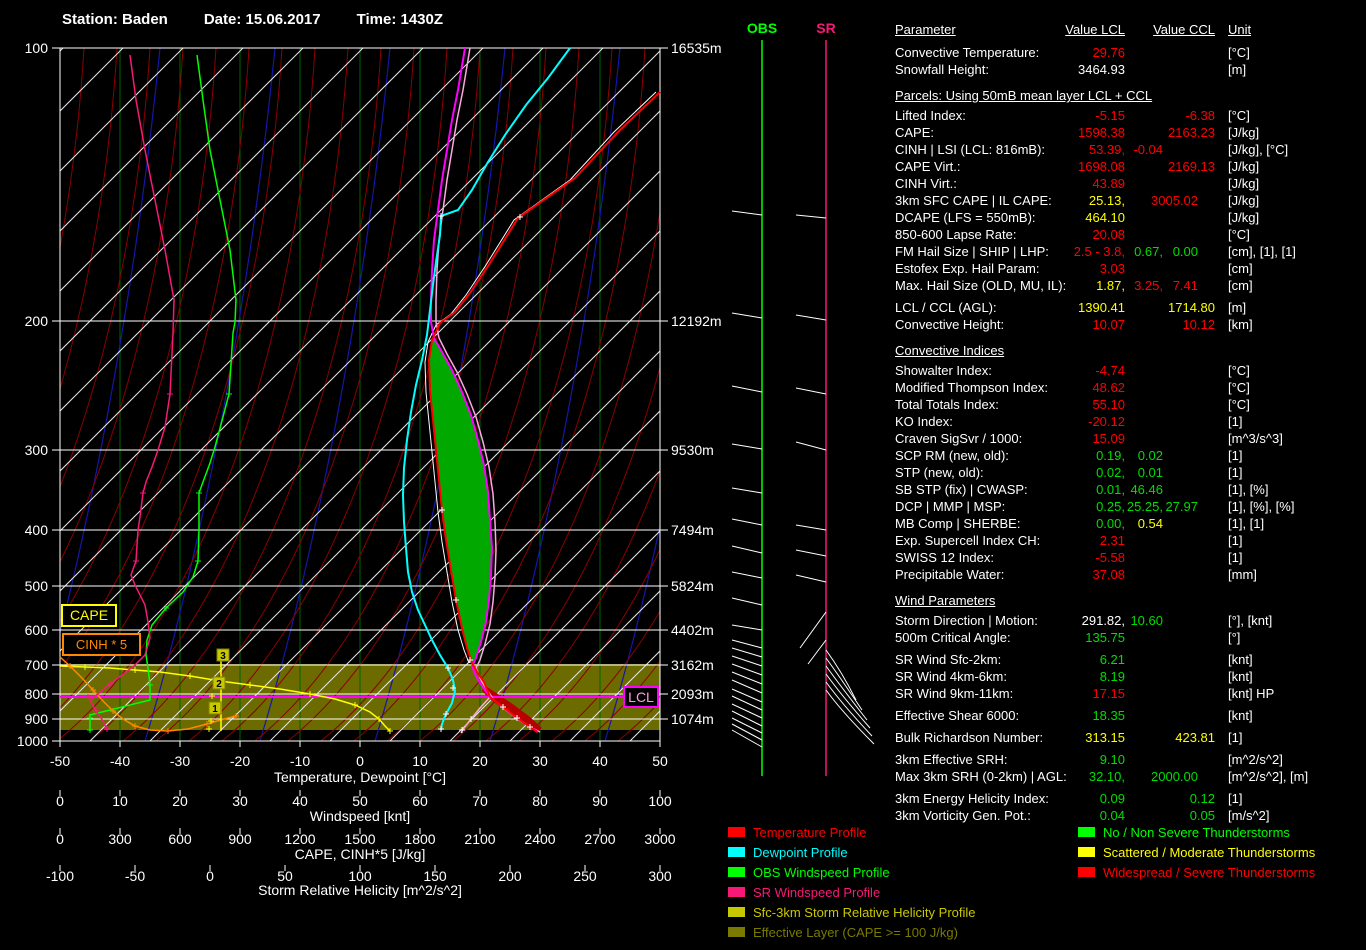 The image size is (1366, 950). What do you see at coordinates (961, 489) in the screenshot?
I see `row-label: SB STP (fix) | CWASP:` at bounding box center [961, 489].